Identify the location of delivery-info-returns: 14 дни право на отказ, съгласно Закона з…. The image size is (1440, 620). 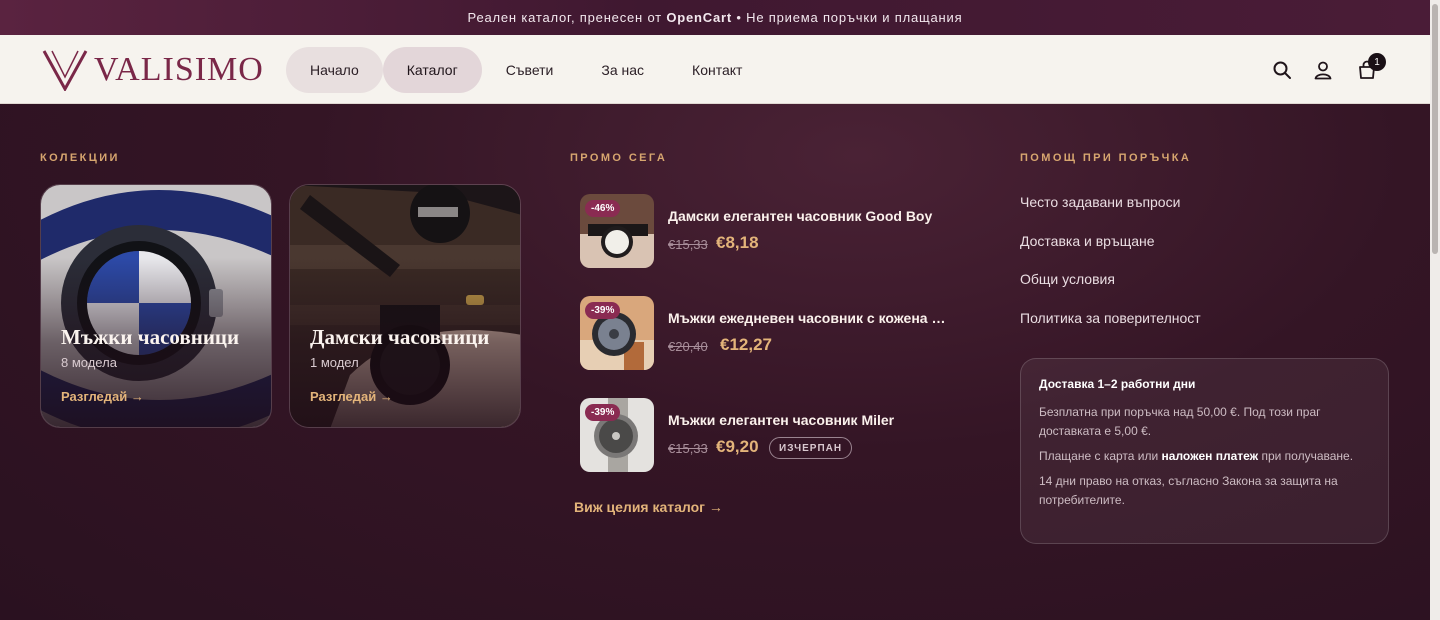
(1188, 490).